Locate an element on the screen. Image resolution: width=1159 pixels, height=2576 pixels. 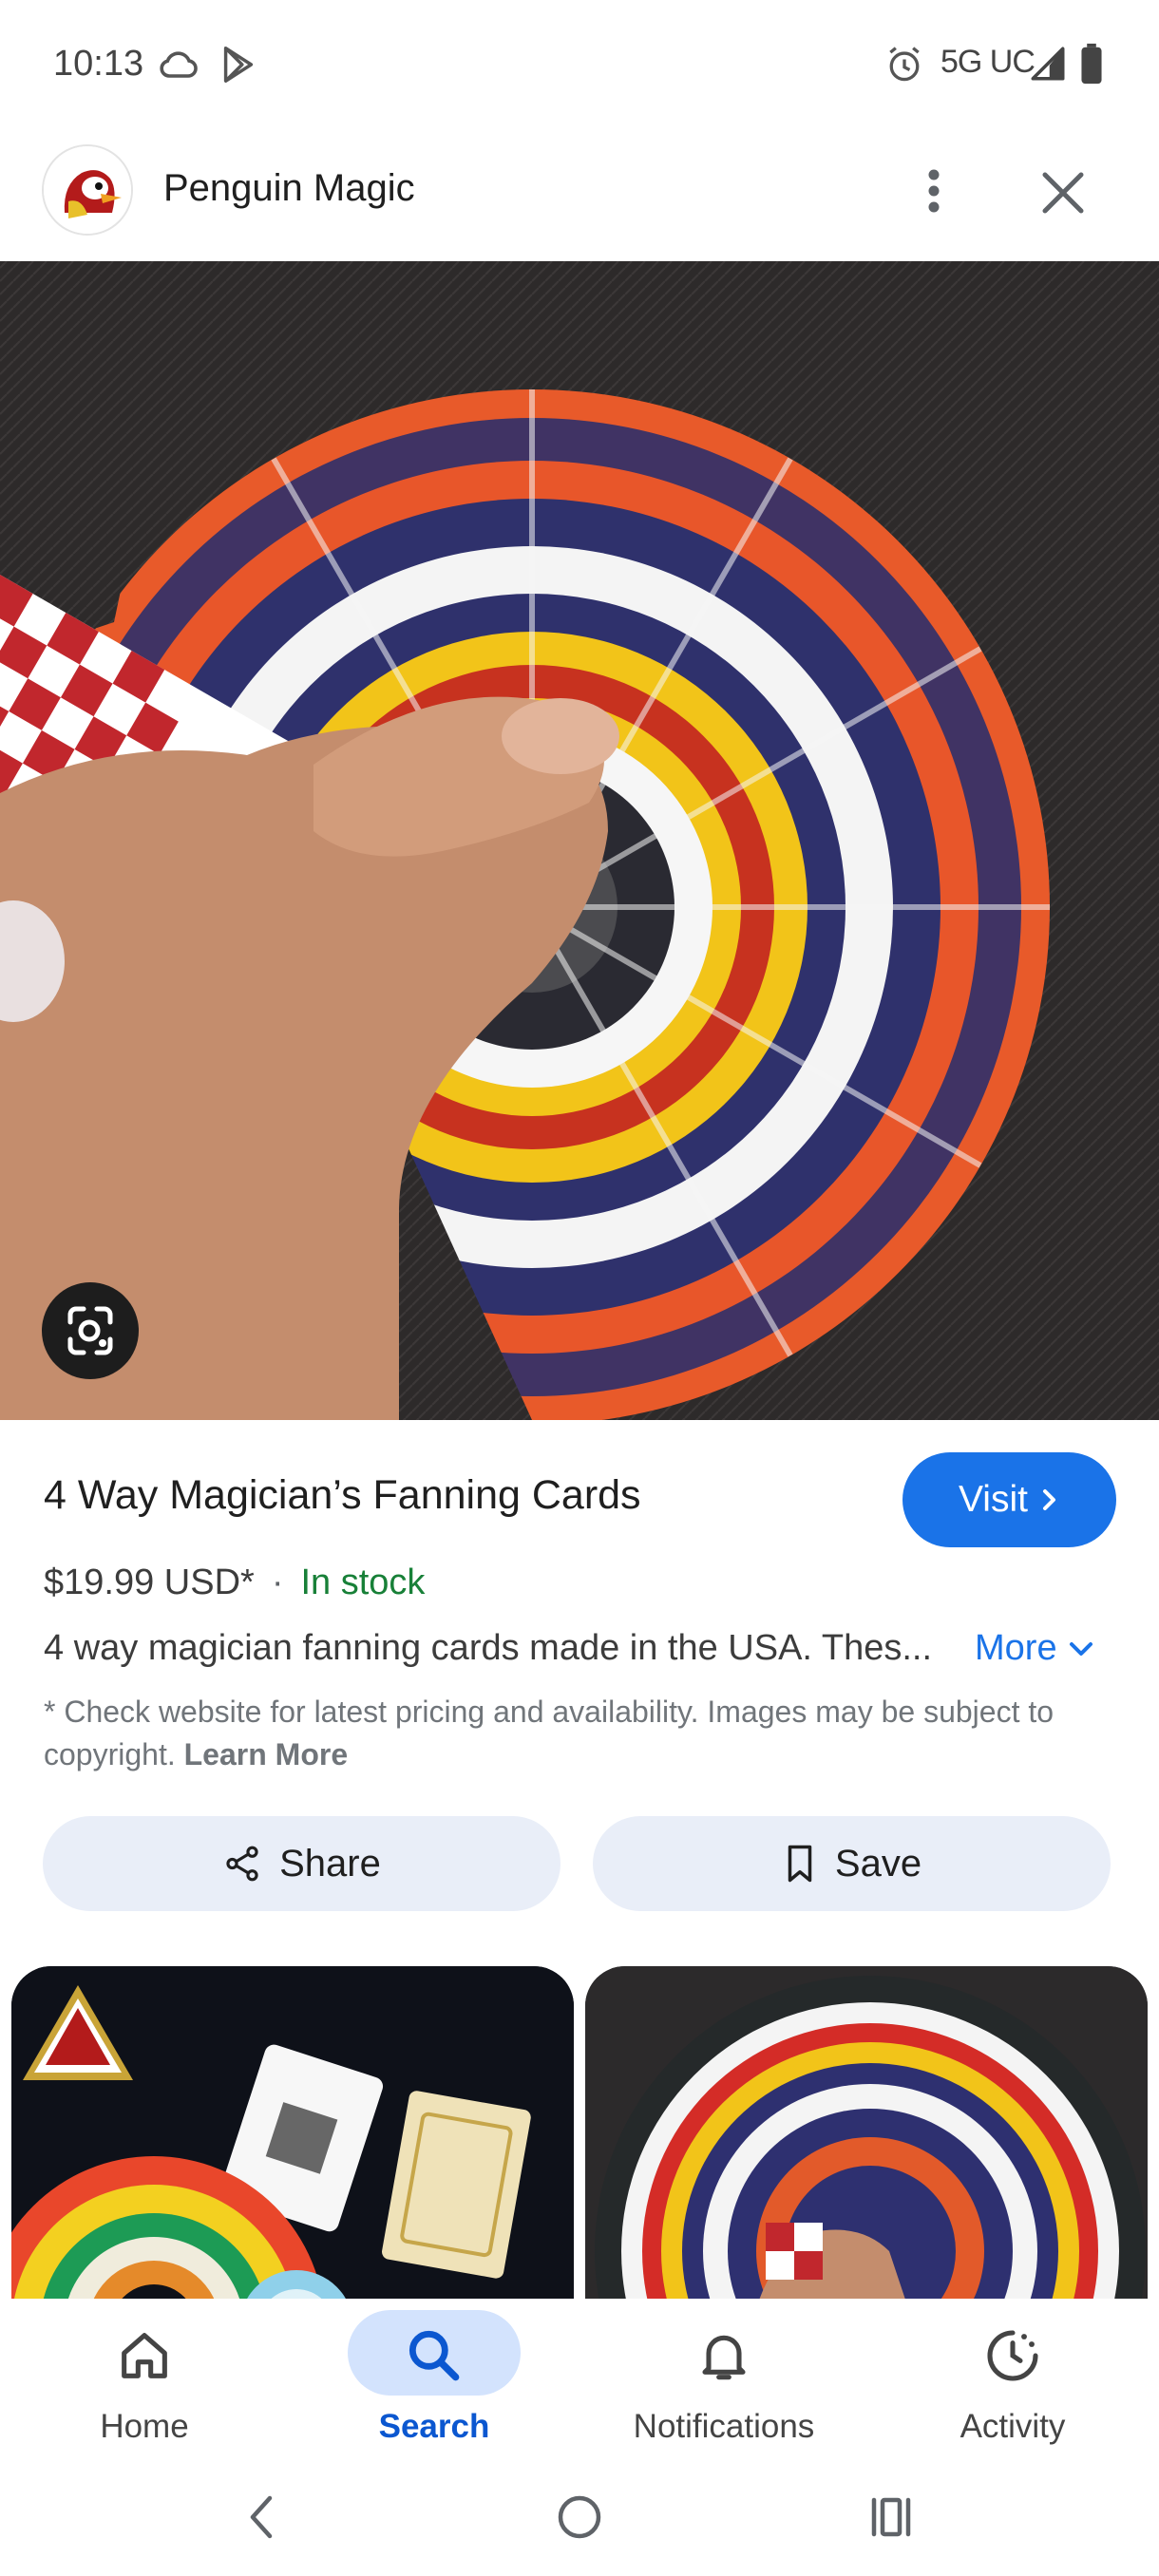
google-lens-button is located at coordinates (90, 1330).